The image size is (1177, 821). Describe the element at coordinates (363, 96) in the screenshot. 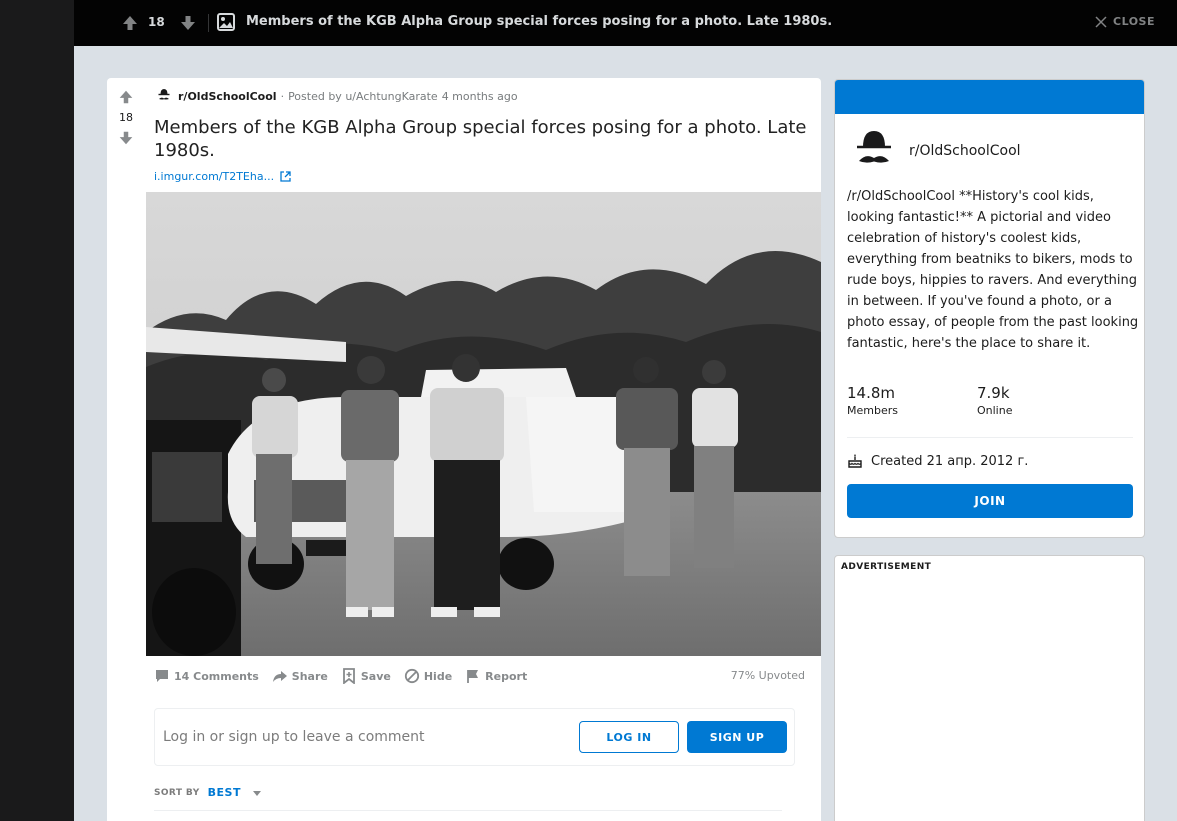

I see `posted-by: Posted by u/AchtungKarate` at that location.